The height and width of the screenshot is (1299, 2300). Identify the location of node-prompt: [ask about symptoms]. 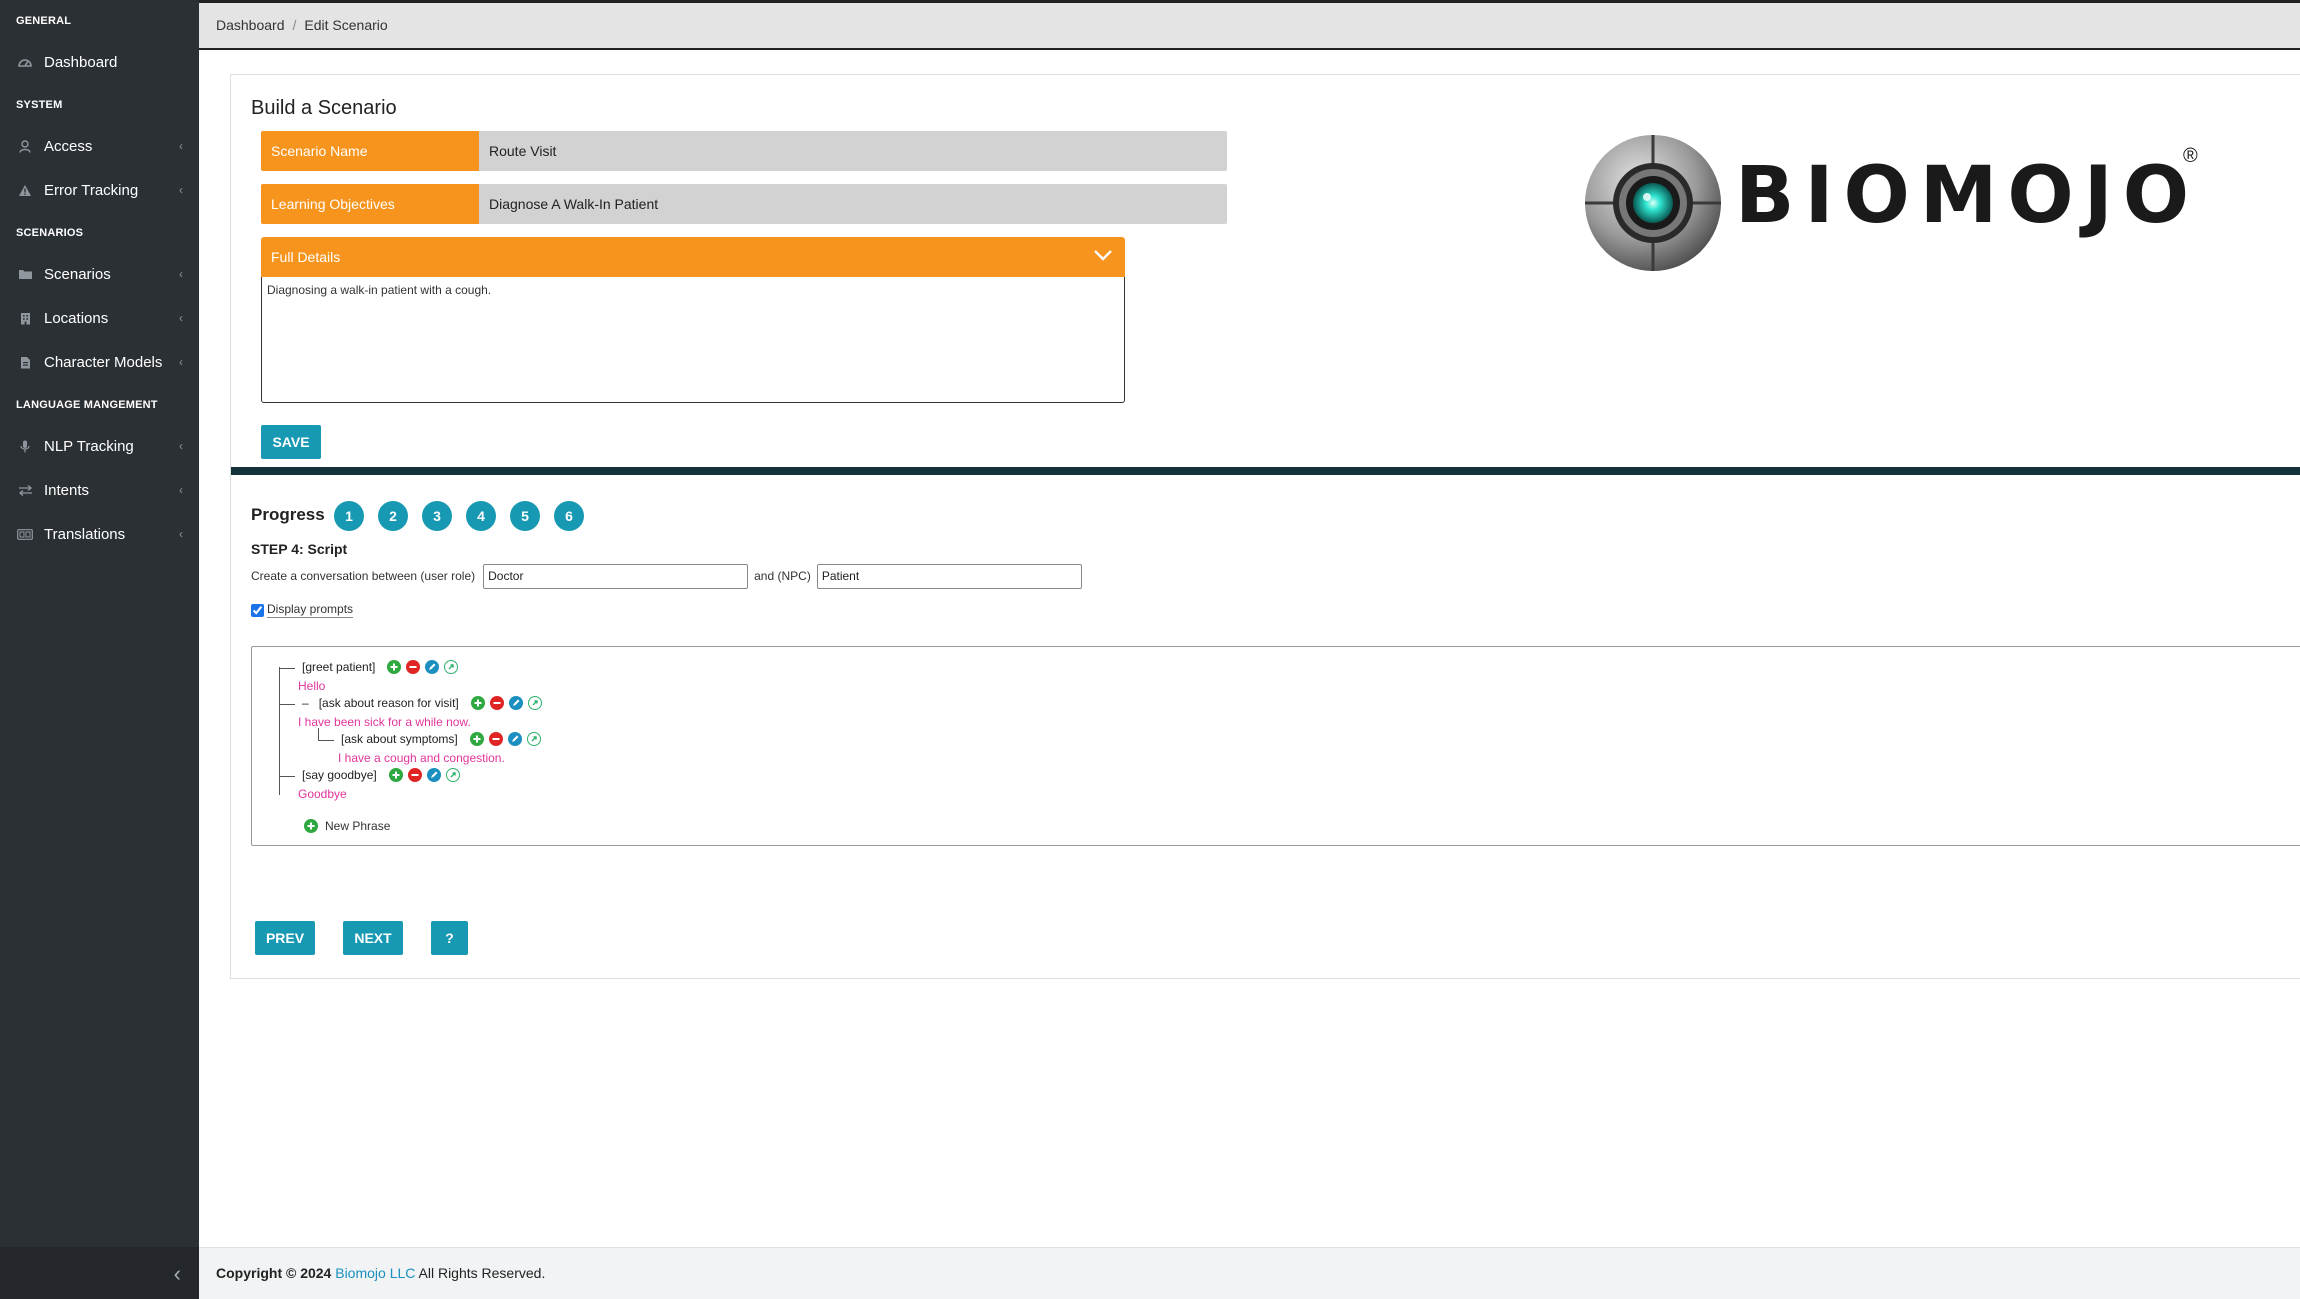
(399, 739).